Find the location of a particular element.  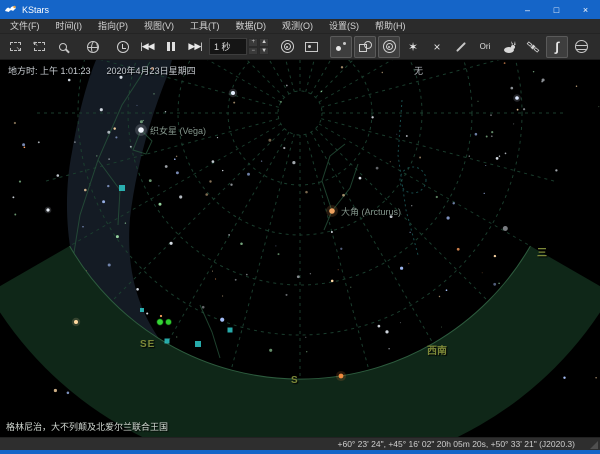

search-icon is located at coordinates (63, 46).